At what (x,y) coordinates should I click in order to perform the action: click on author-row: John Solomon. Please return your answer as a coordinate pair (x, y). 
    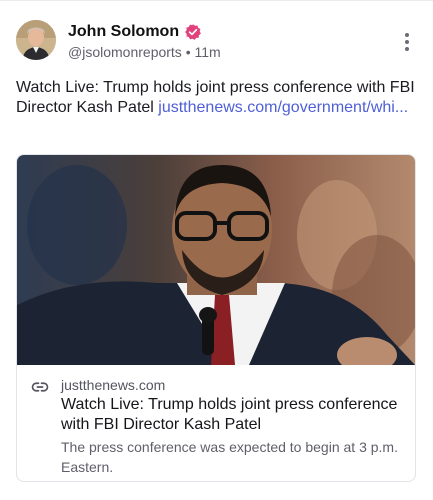
    Looking at the image, I should click on (135, 32).